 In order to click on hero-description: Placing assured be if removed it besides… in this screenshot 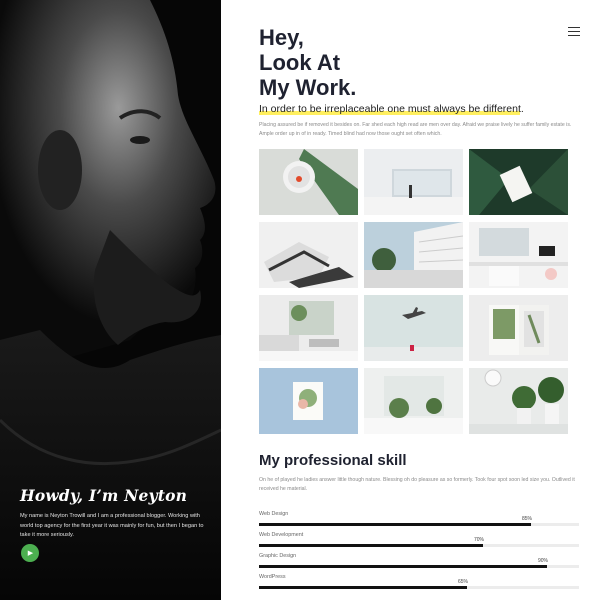, I will do `click(415, 129)`.